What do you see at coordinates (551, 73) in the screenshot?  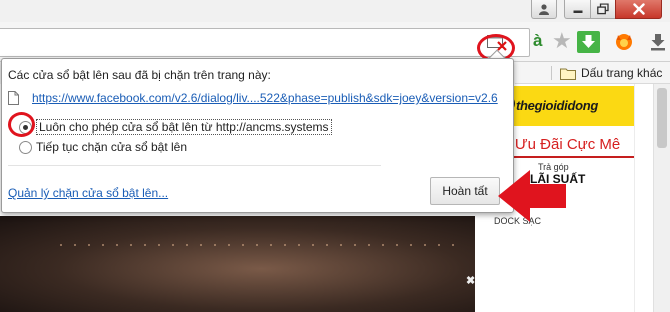 I see `bookmarks-separator` at bounding box center [551, 73].